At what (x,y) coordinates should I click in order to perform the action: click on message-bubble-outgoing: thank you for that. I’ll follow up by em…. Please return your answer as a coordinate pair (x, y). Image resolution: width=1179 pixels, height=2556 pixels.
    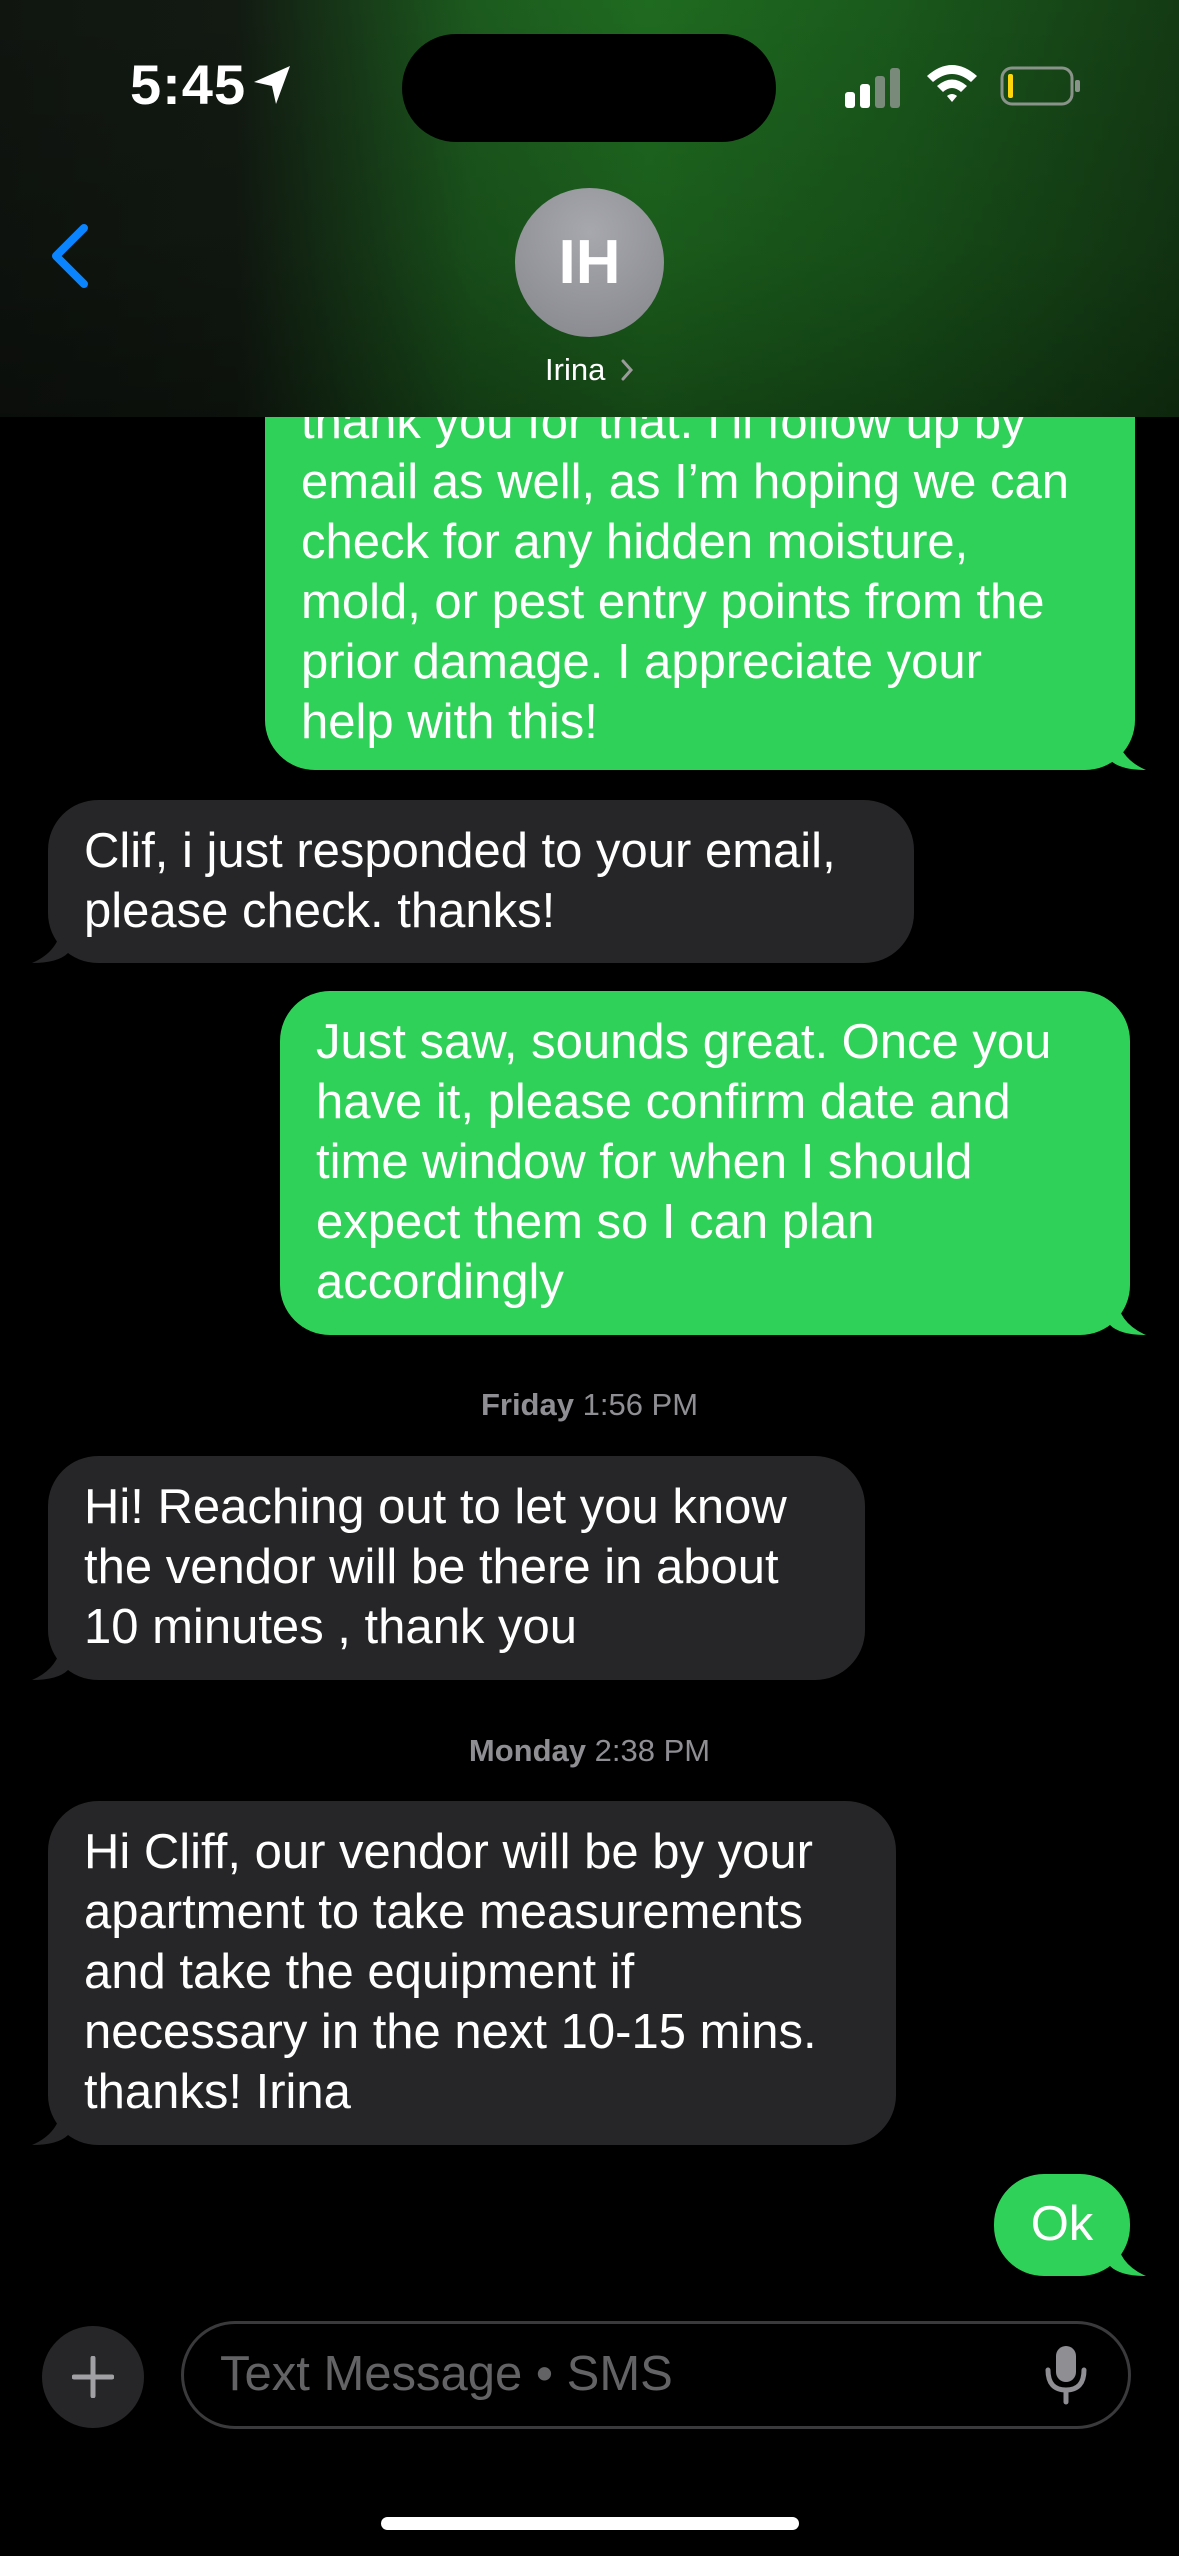
    Looking at the image, I should click on (700, 575).